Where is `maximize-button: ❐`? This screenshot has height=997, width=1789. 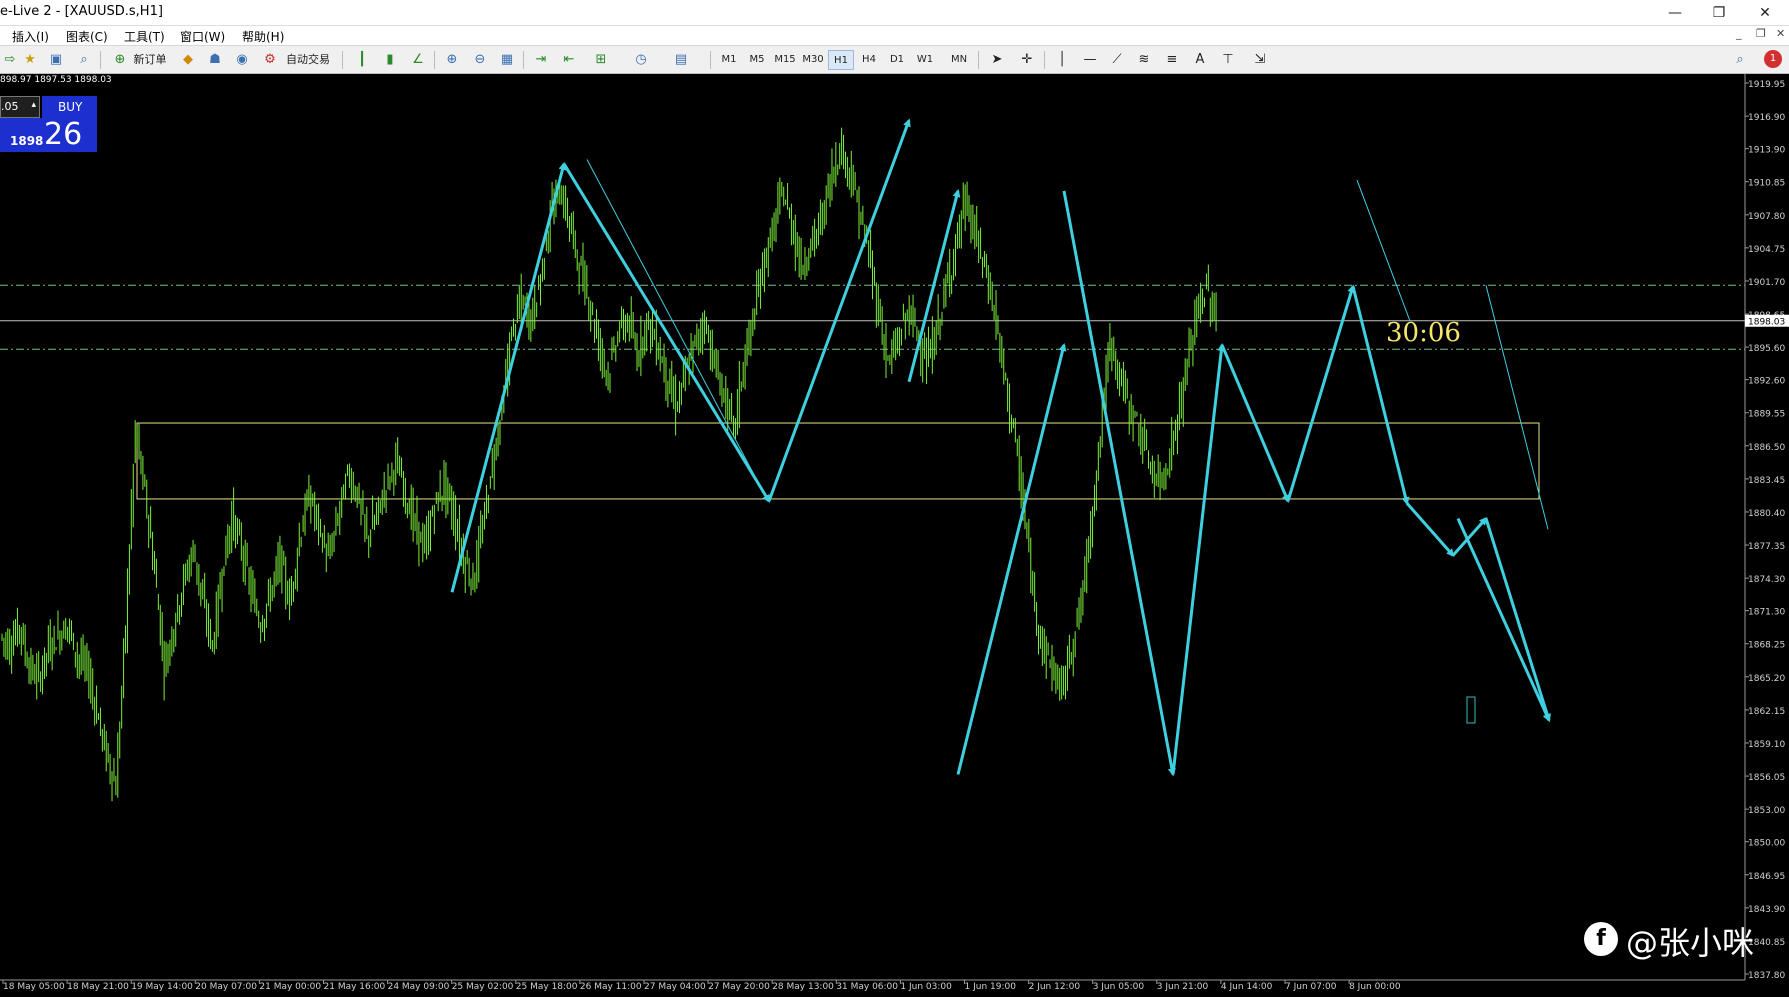 maximize-button: ❐ is located at coordinates (1719, 13).